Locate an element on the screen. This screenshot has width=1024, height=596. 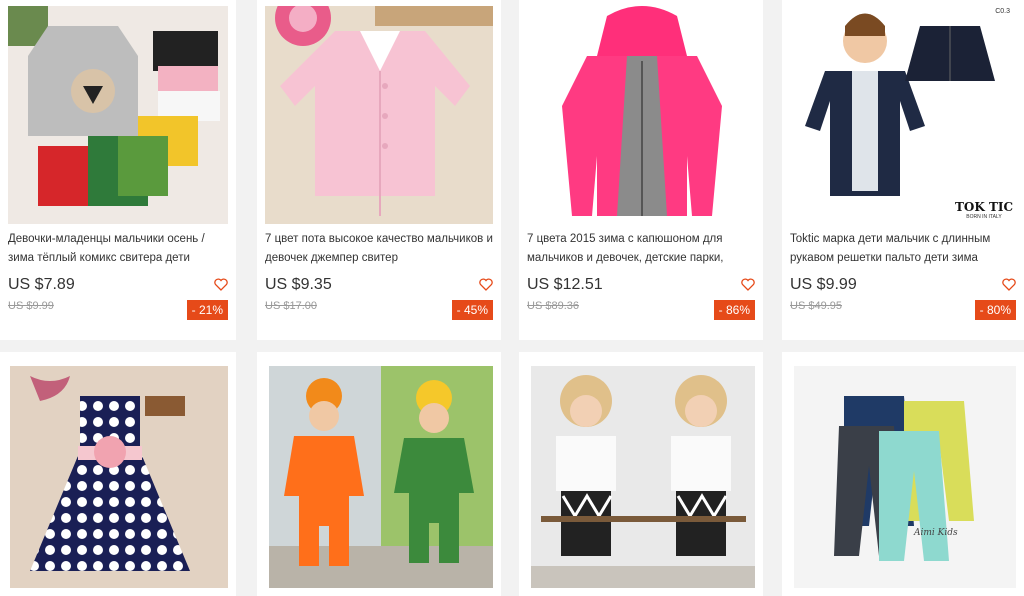
discount-badge: - 80% is located at coordinates (995, 310).